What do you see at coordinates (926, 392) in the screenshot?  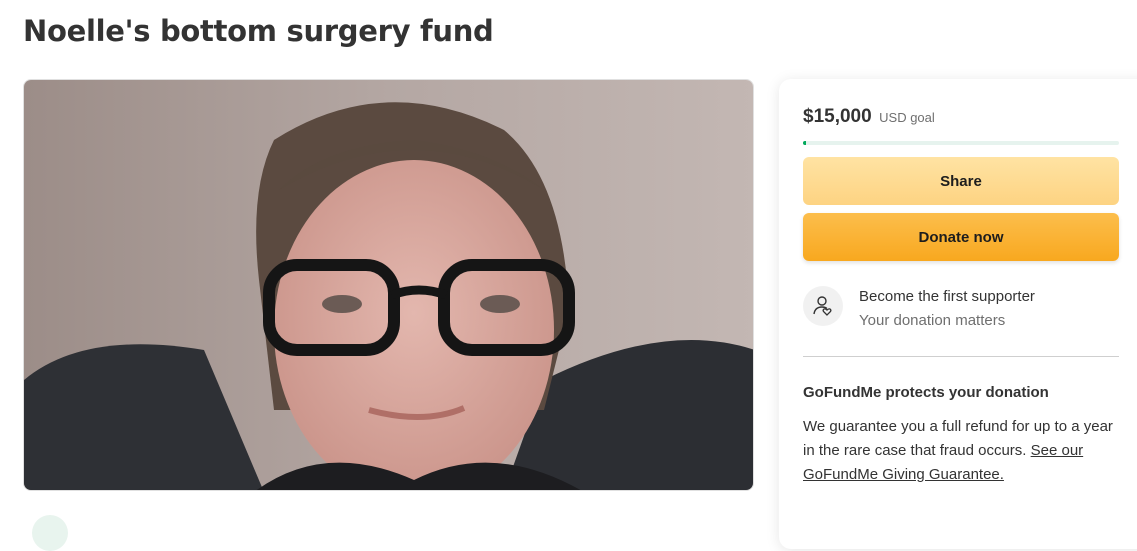 I see `protection-title: GoFundMe protects your donation` at bounding box center [926, 392].